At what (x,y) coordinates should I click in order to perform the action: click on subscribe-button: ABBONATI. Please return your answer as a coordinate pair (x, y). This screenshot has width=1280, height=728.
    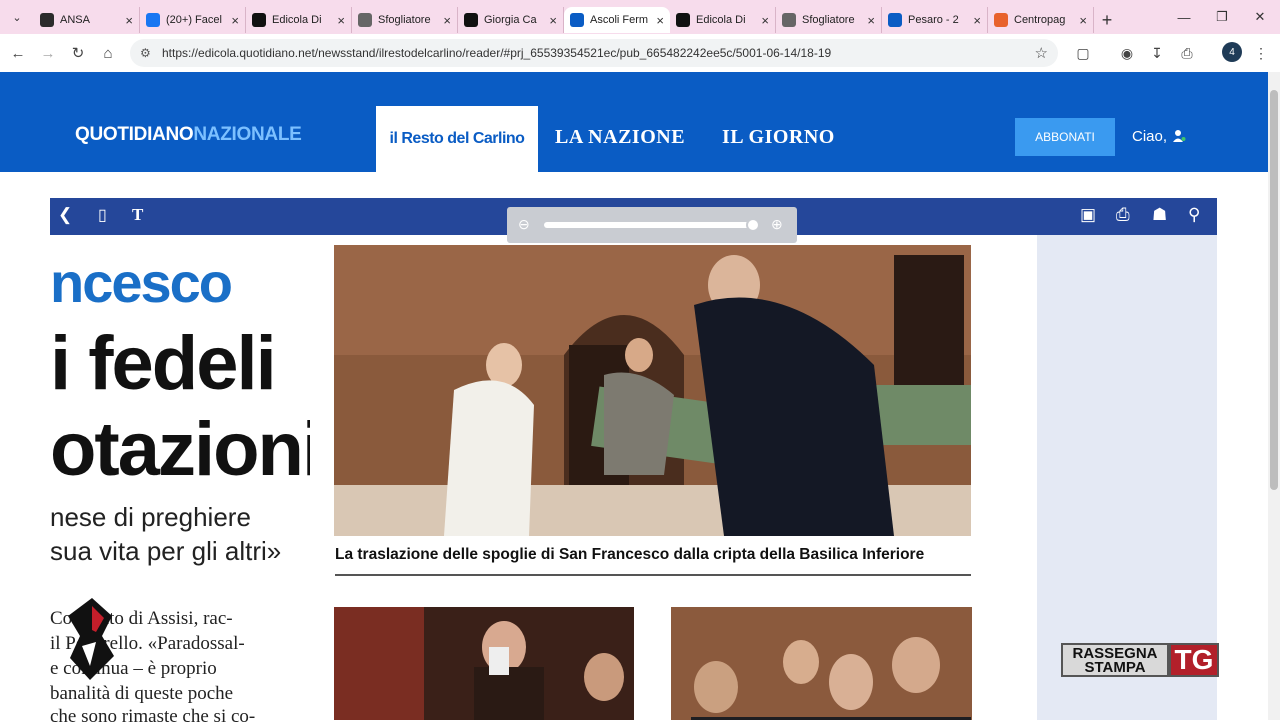
    Looking at the image, I should click on (1065, 137).